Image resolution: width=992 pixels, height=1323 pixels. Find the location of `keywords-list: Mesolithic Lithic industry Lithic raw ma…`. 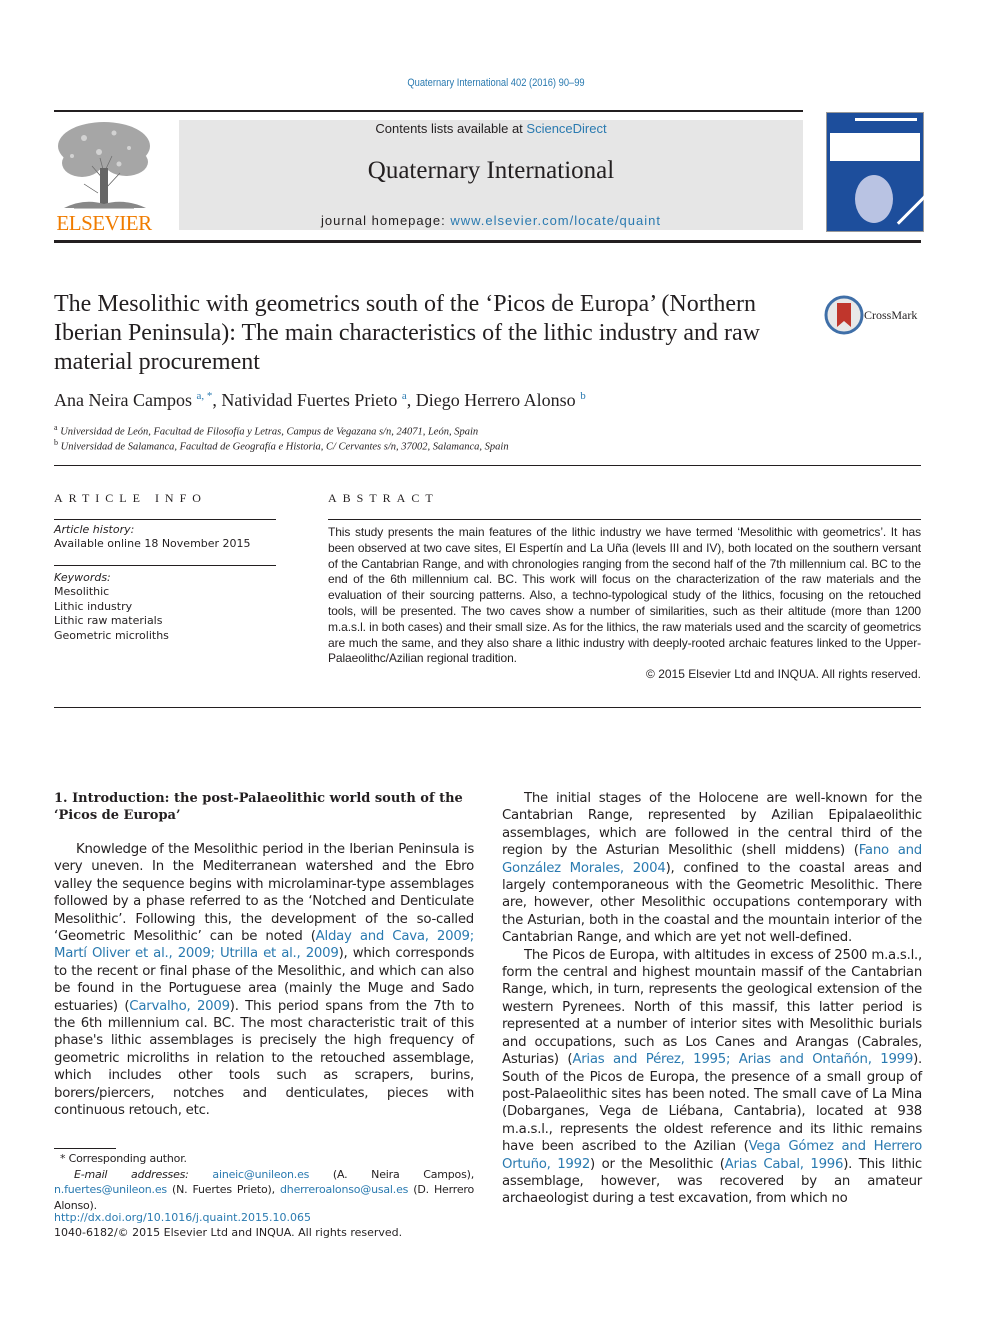

keywords-list: Mesolithic Lithic industry Lithic raw ma… is located at coordinates (111, 614).